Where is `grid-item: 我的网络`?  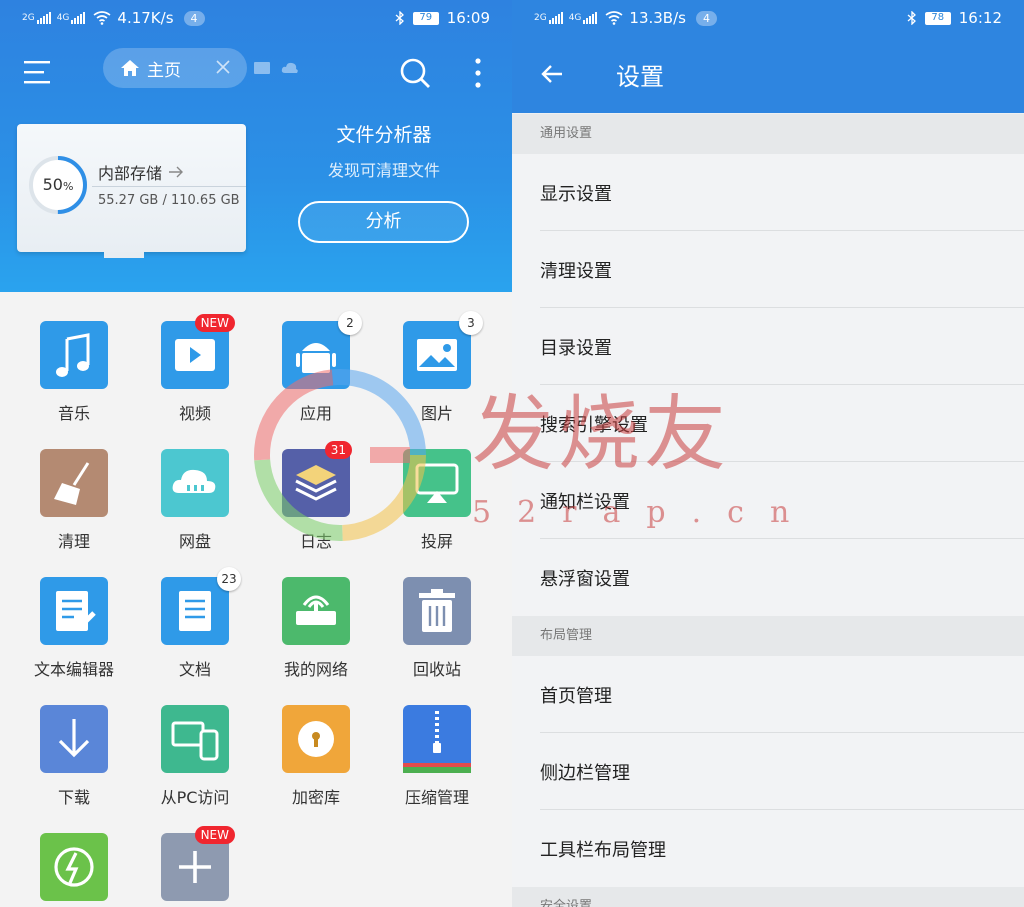
grid-item: 我的网络 is located at coordinates (316, 628).